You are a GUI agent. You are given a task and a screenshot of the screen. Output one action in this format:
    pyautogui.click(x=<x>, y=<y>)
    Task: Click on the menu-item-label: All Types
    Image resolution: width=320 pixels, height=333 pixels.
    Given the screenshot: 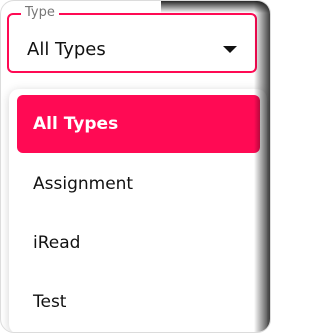 What is the action you would take?
    pyautogui.click(x=76, y=124)
    